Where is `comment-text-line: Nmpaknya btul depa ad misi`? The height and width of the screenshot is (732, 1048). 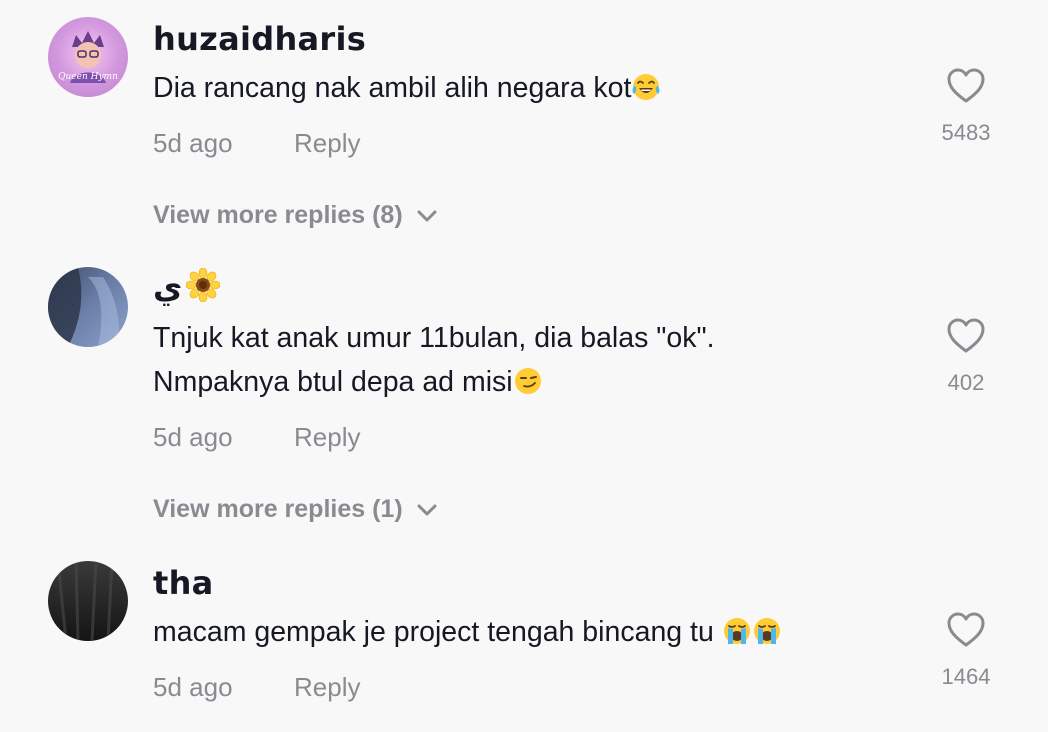 comment-text-line: Nmpaknya btul depa ad misi is located at coordinates (434, 382).